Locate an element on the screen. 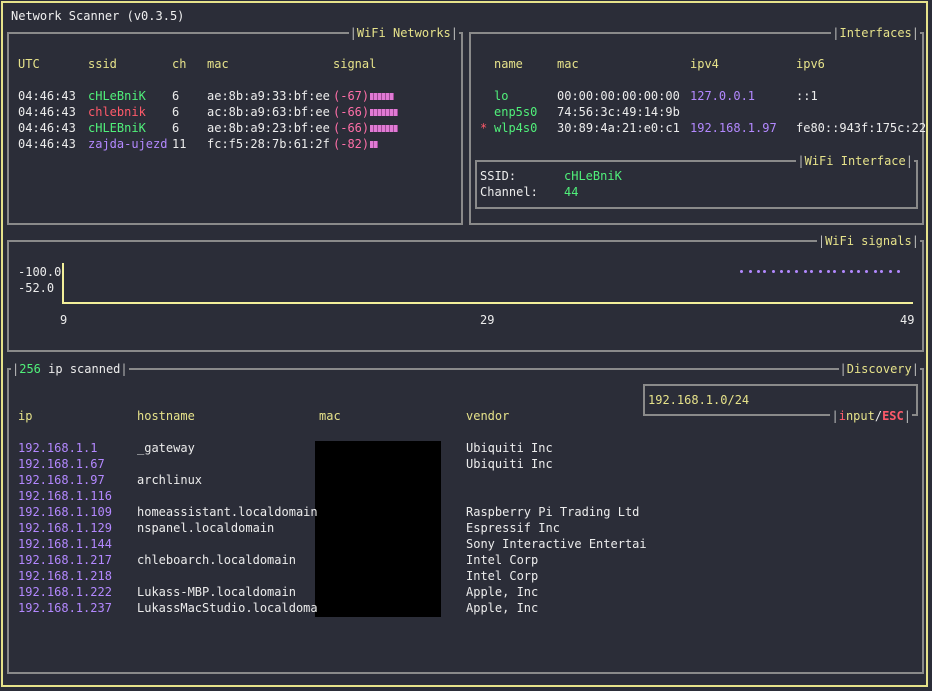  wifi-row-ssid: cHLeBniK is located at coordinates (117, 96).